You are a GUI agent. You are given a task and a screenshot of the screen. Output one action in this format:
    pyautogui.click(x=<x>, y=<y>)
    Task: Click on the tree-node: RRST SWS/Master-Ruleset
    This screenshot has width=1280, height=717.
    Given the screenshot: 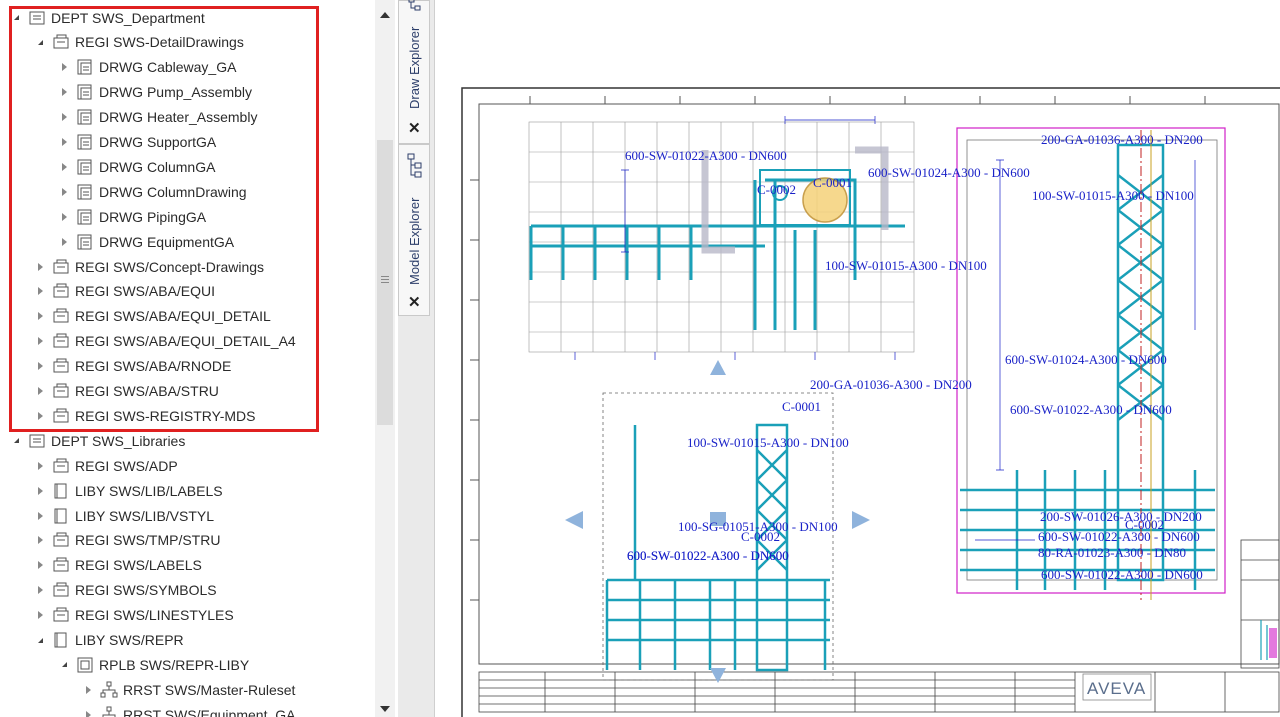 What is the action you would take?
    pyautogui.click(x=199, y=689)
    